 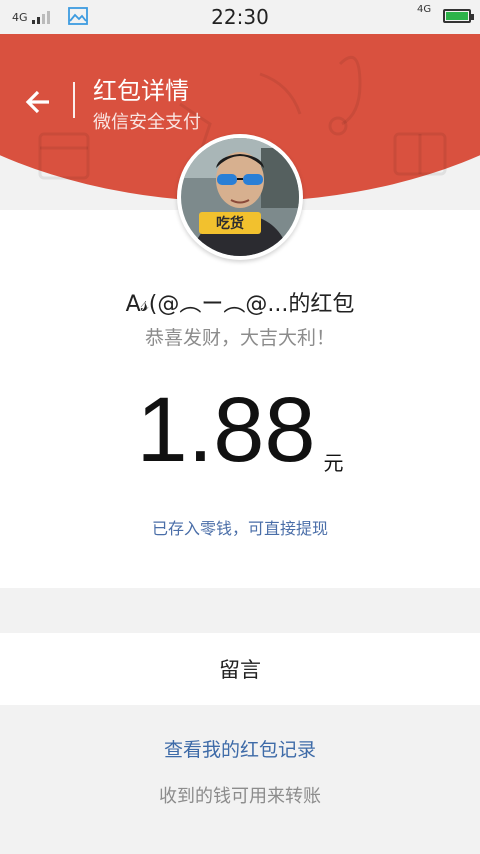 What do you see at coordinates (240, 748) in the screenshot?
I see `view-records-link: 查看我的红包记录` at bounding box center [240, 748].